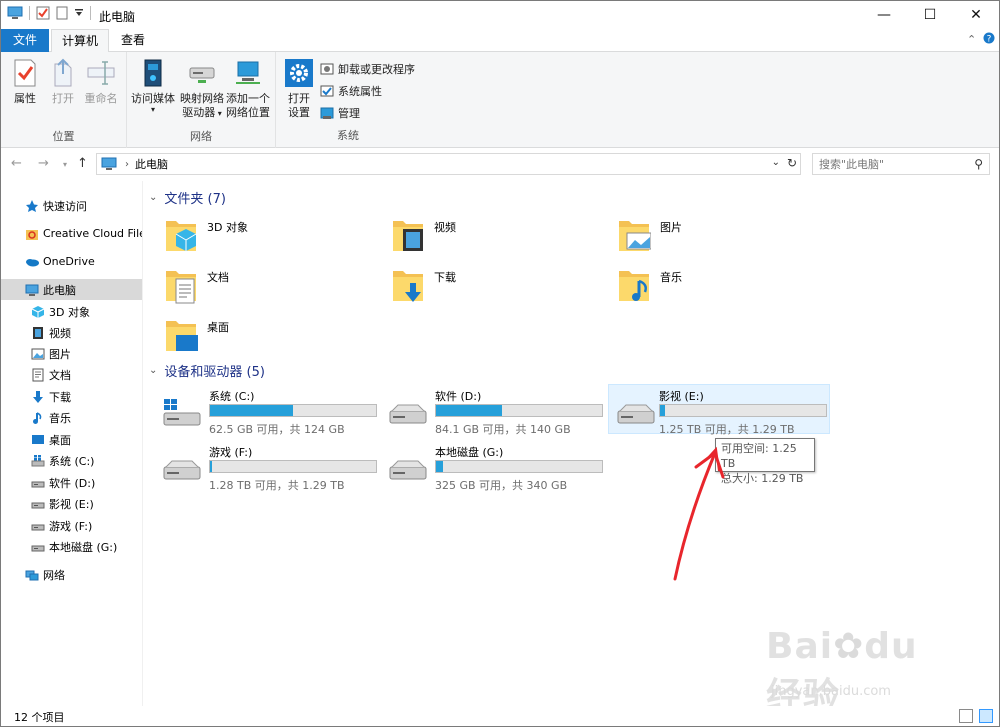  What do you see at coordinates (351, 91) in the screenshot?
I see `system-properties-button: 系统属性` at bounding box center [351, 91].